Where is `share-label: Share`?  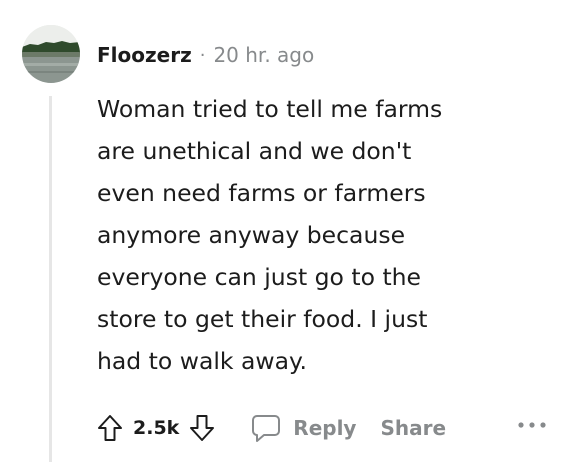
share-label: Share is located at coordinates (413, 428).